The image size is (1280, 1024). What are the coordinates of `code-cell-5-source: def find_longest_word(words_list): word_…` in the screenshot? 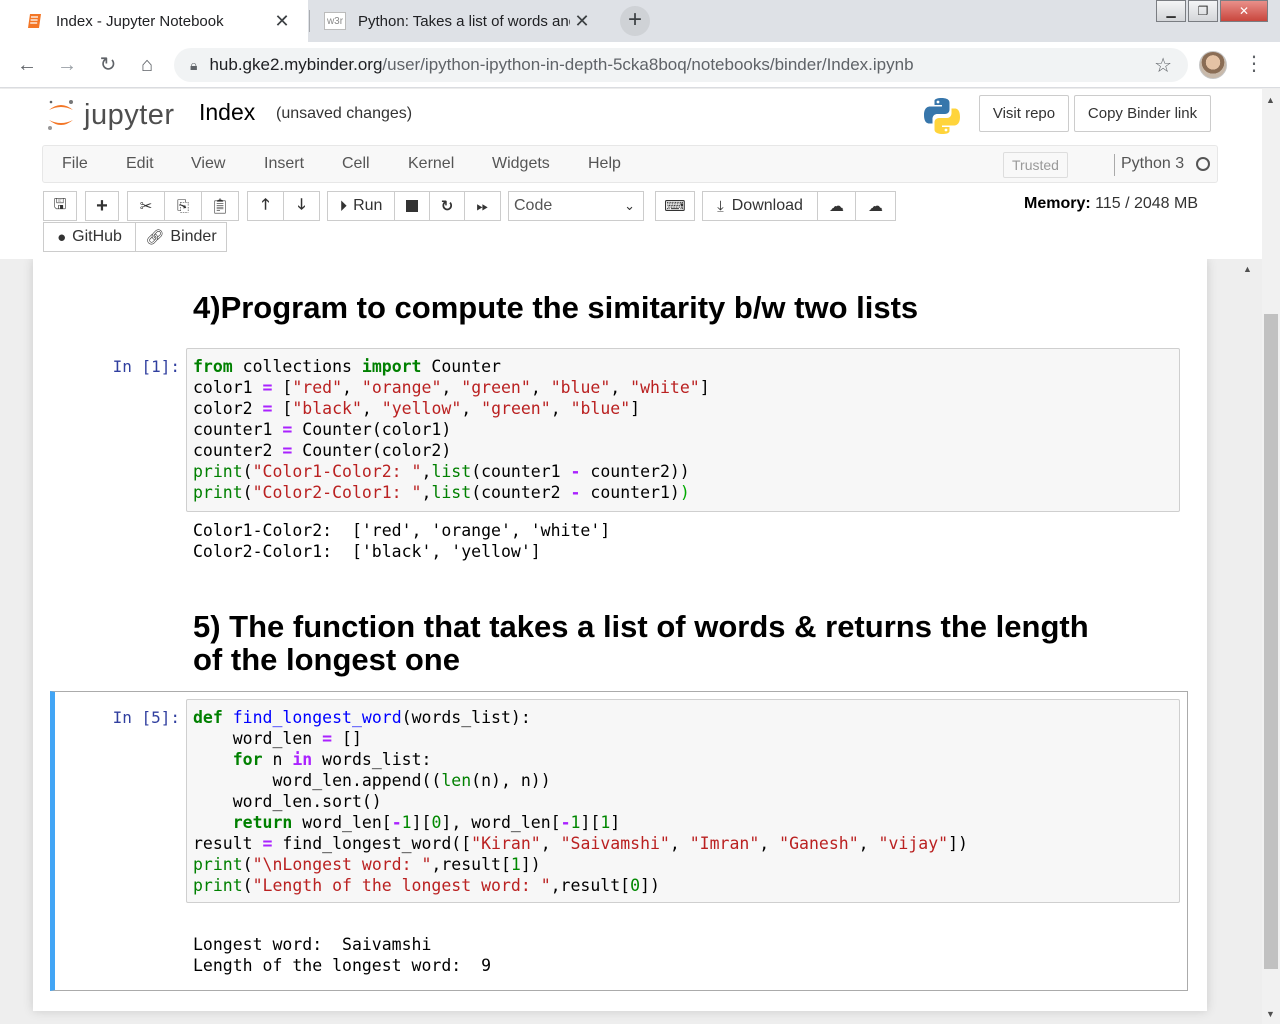 It's located at (580, 801).